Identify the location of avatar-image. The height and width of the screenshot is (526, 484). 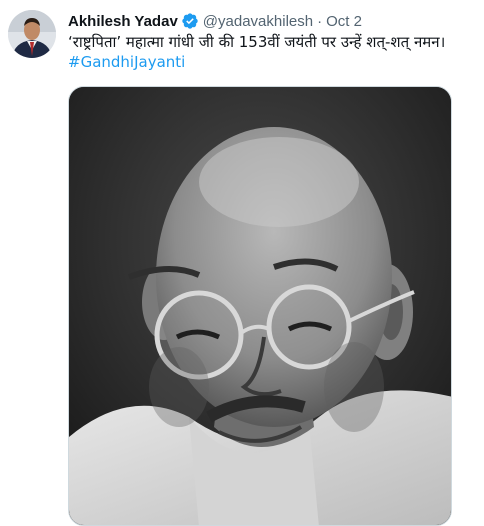
(32, 34).